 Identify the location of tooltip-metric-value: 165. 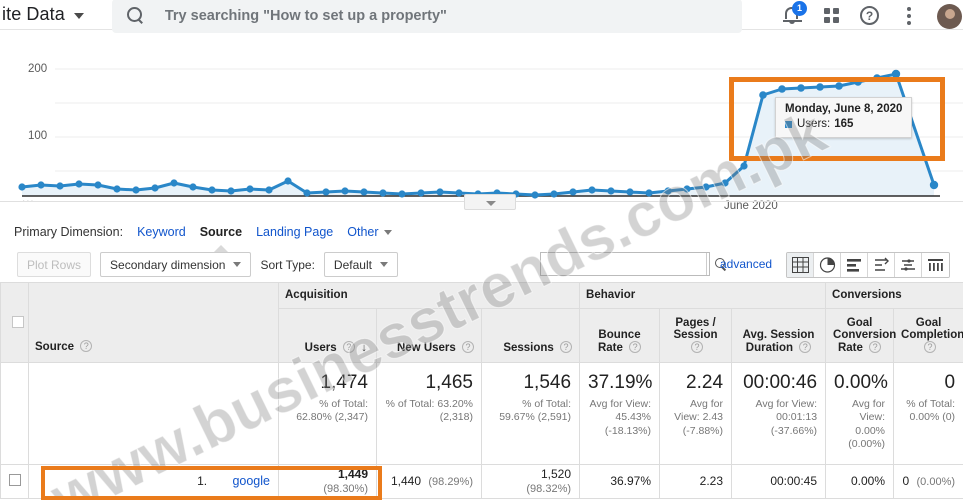
(844, 124).